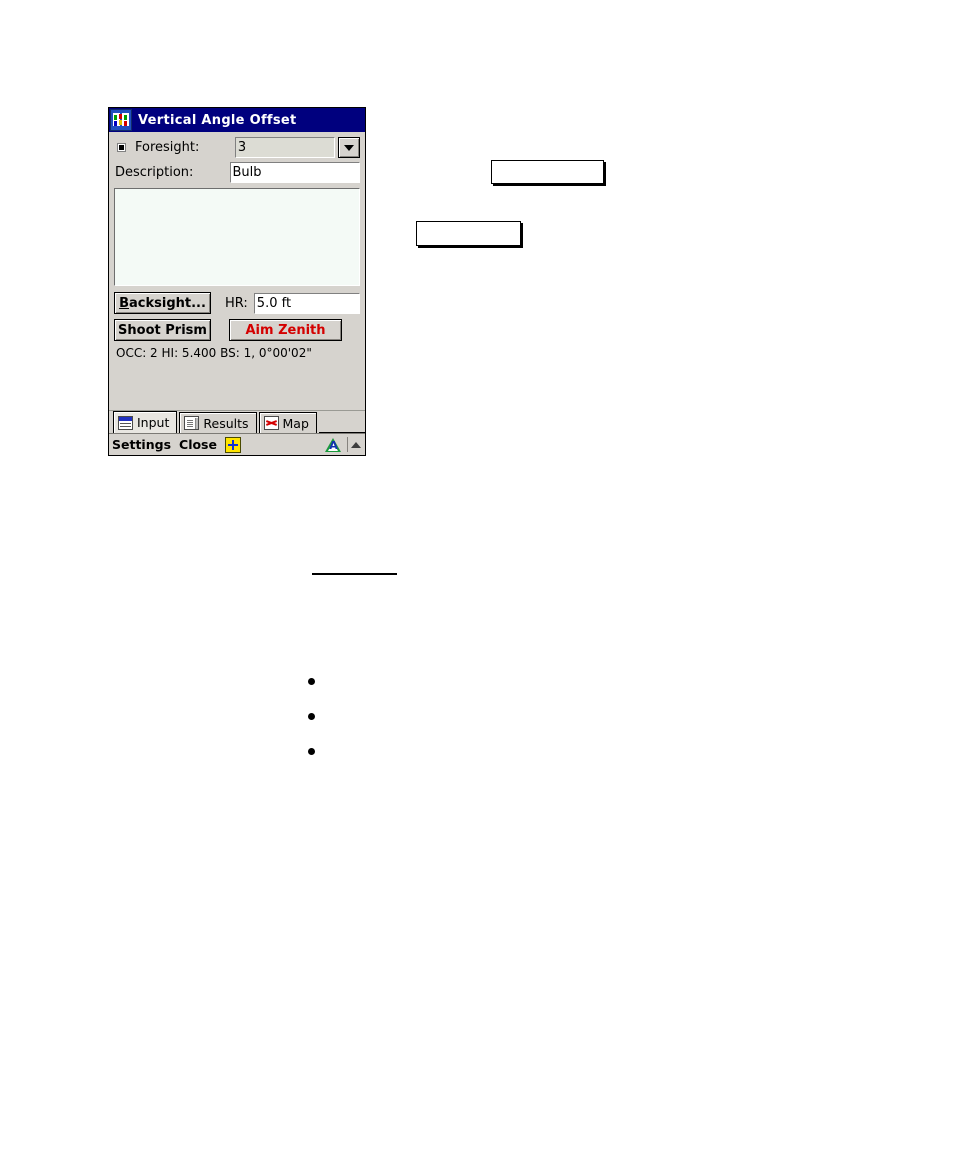 This screenshot has width=954, height=1159. I want to click on foresight-row: Foresight: 3, so click(237, 147).